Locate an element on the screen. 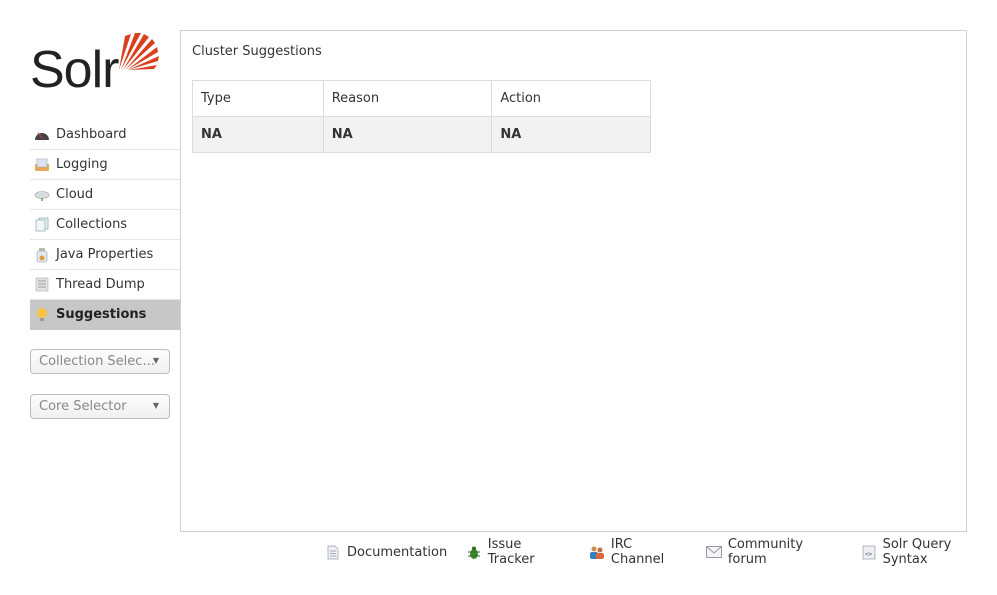 This screenshot has width=997, height=595. solr-logo: Solr is located at coordinates (95, 65).